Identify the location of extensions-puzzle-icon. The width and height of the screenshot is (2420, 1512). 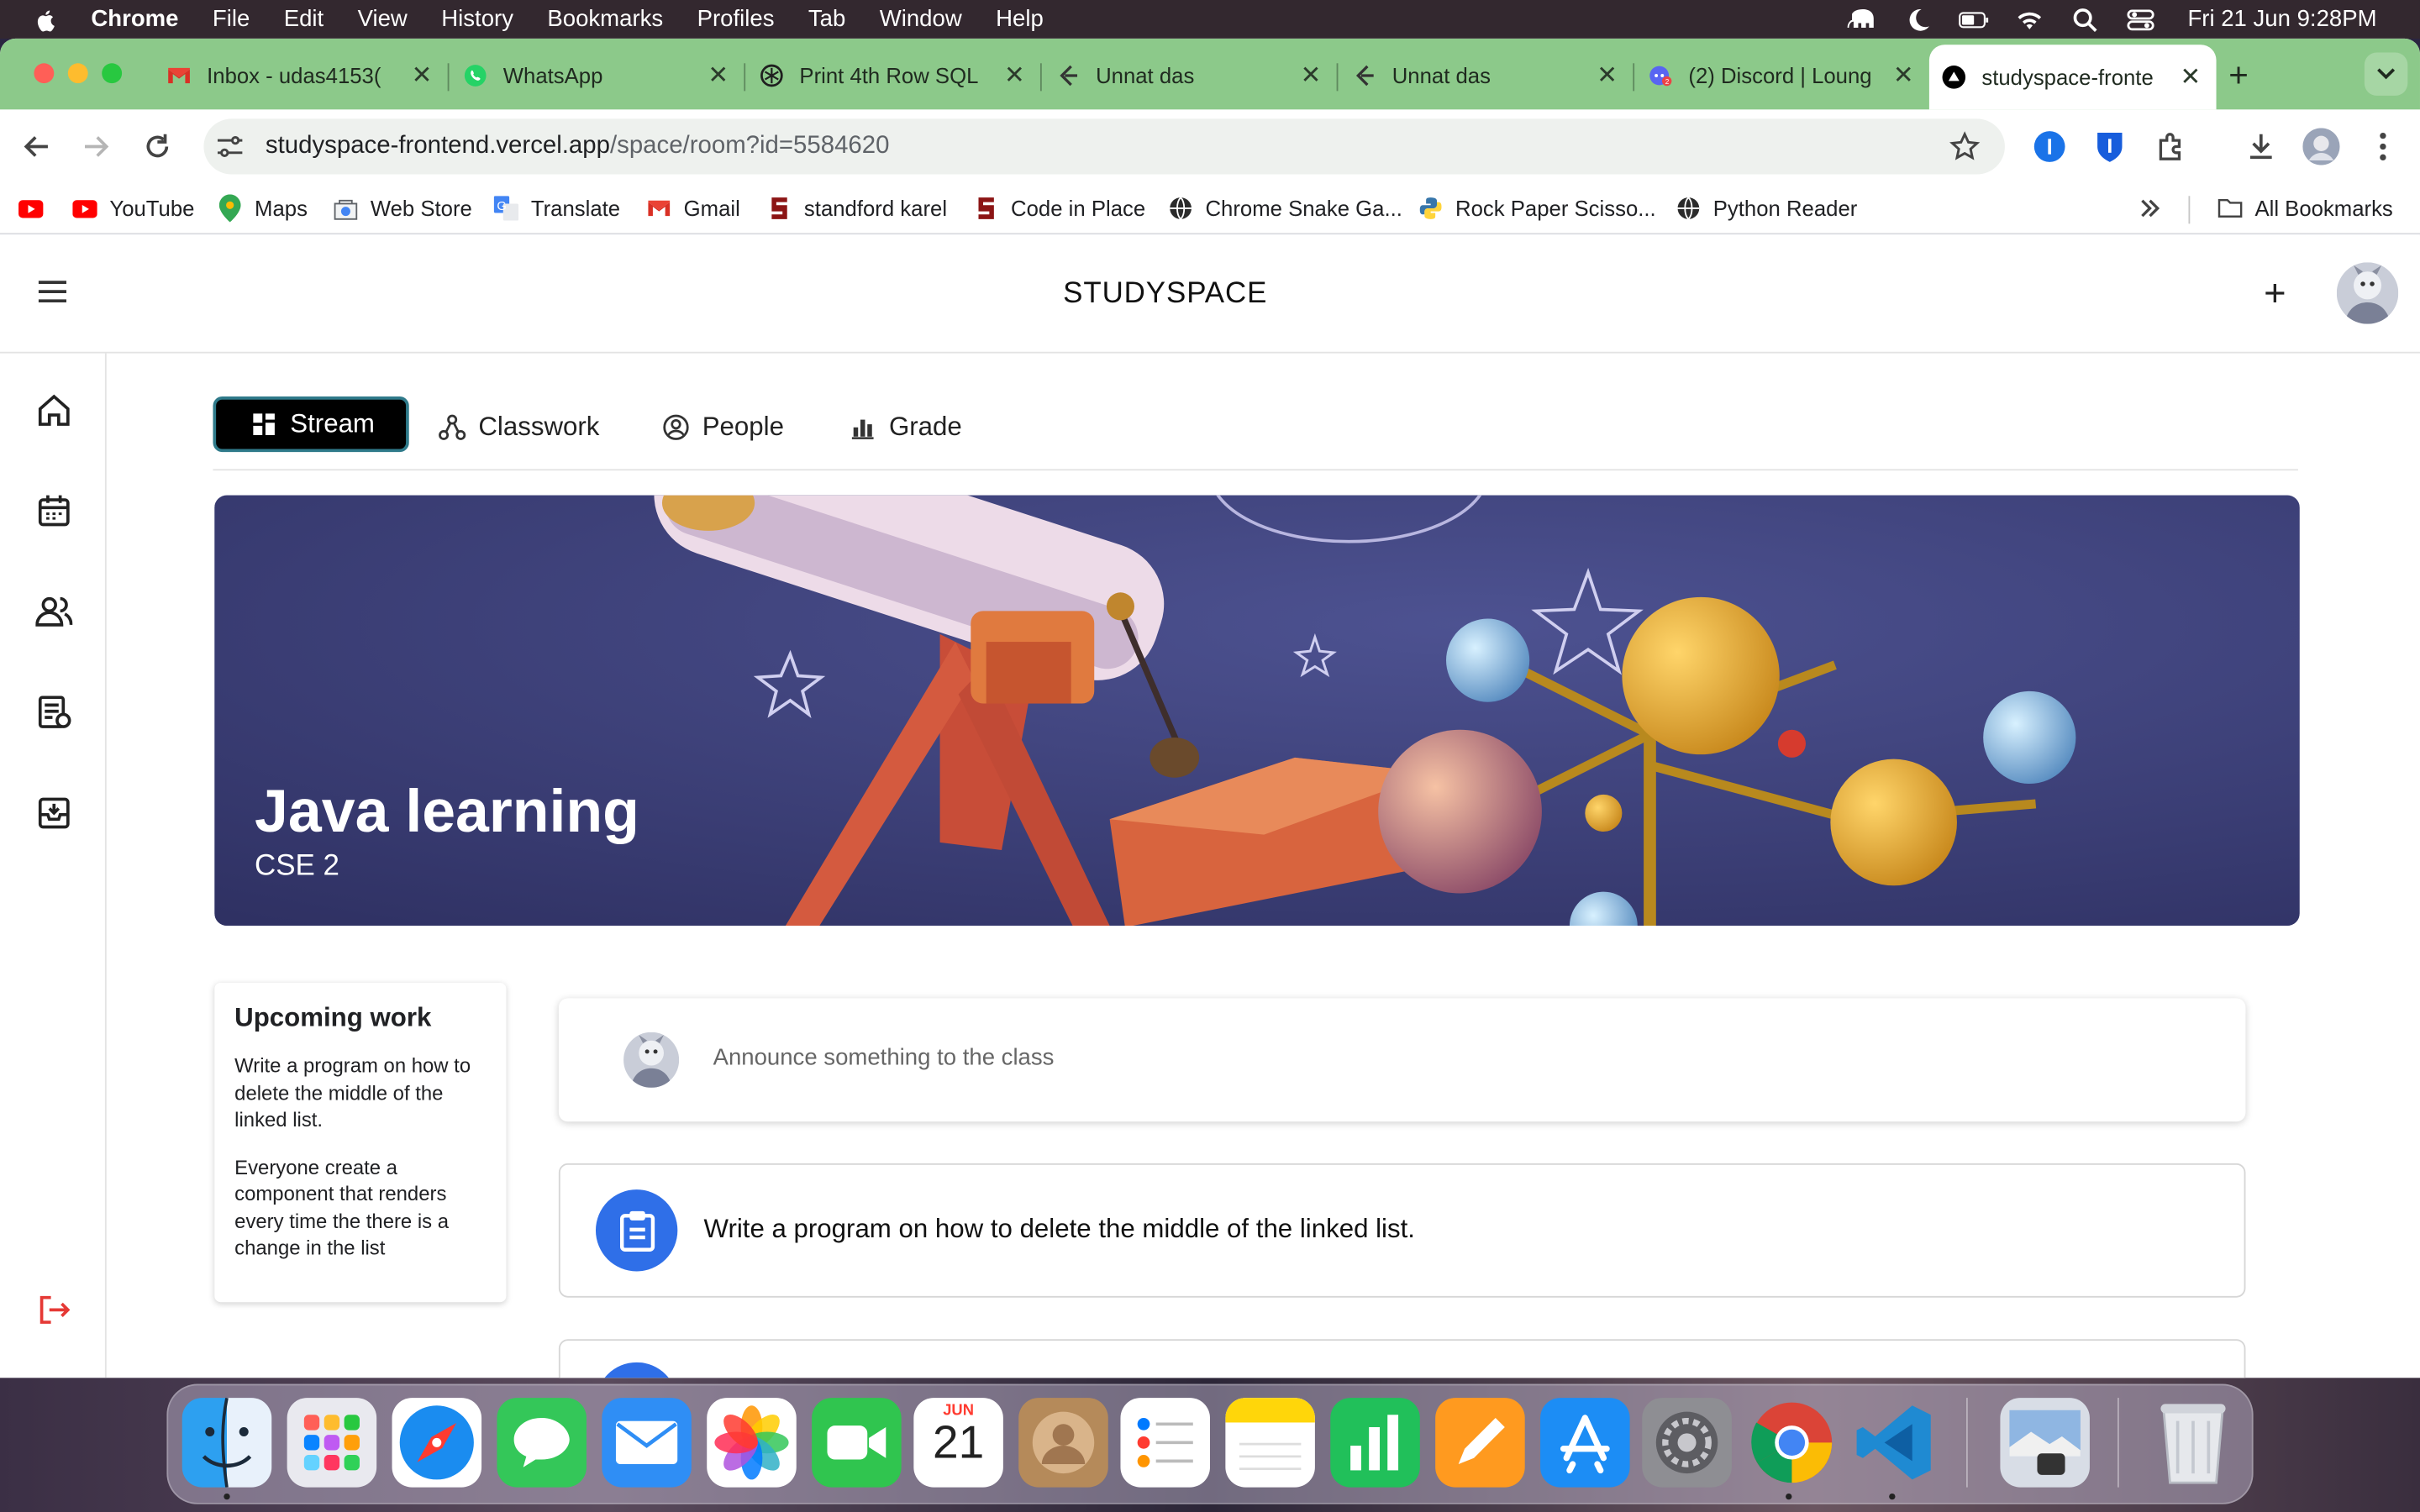
(2171, 146).